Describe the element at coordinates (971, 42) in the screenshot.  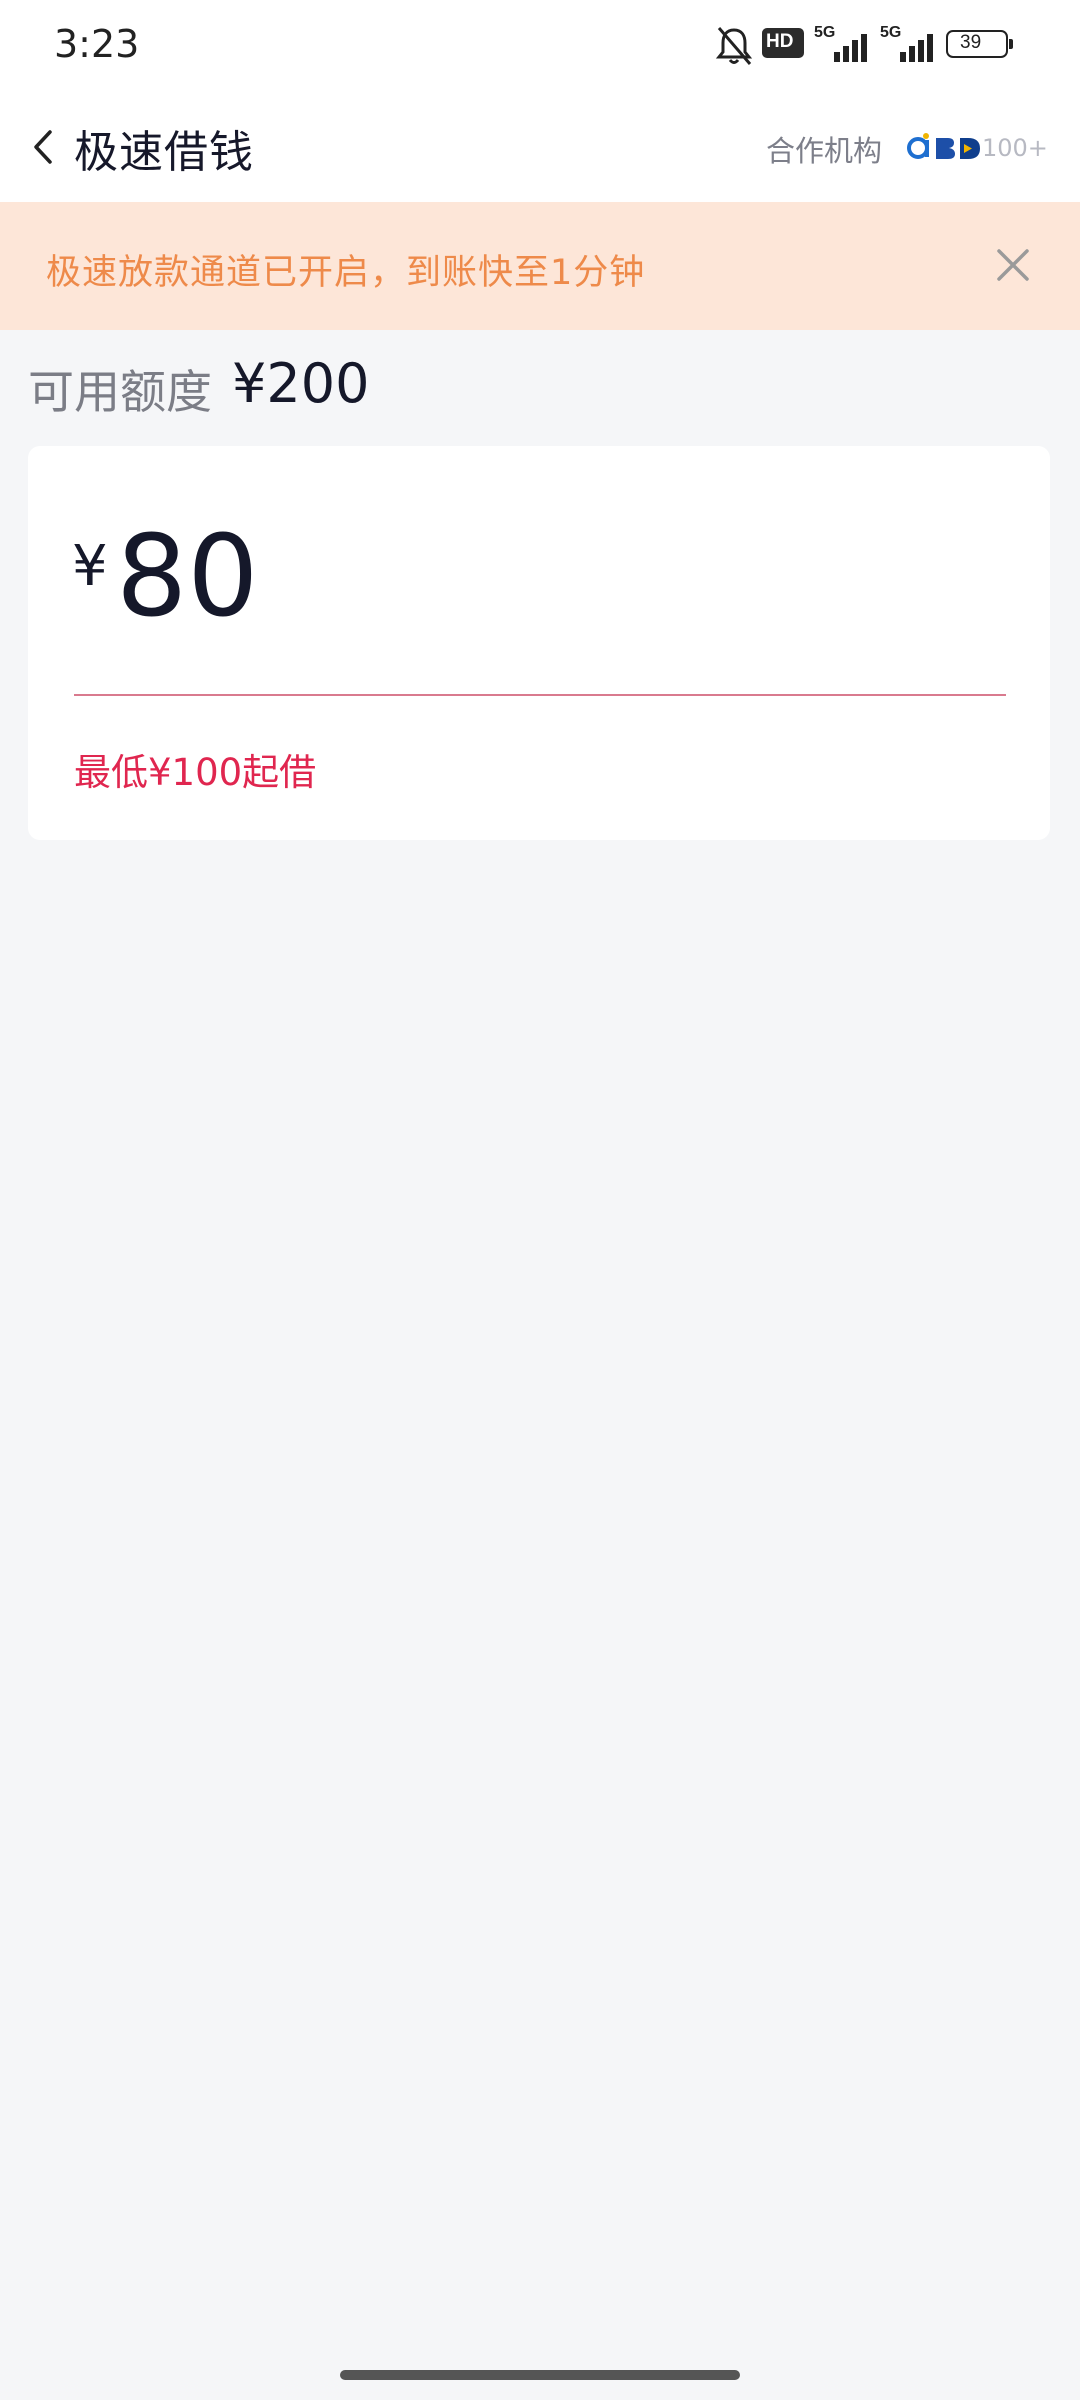
I see `battery-level: 39` at that location.